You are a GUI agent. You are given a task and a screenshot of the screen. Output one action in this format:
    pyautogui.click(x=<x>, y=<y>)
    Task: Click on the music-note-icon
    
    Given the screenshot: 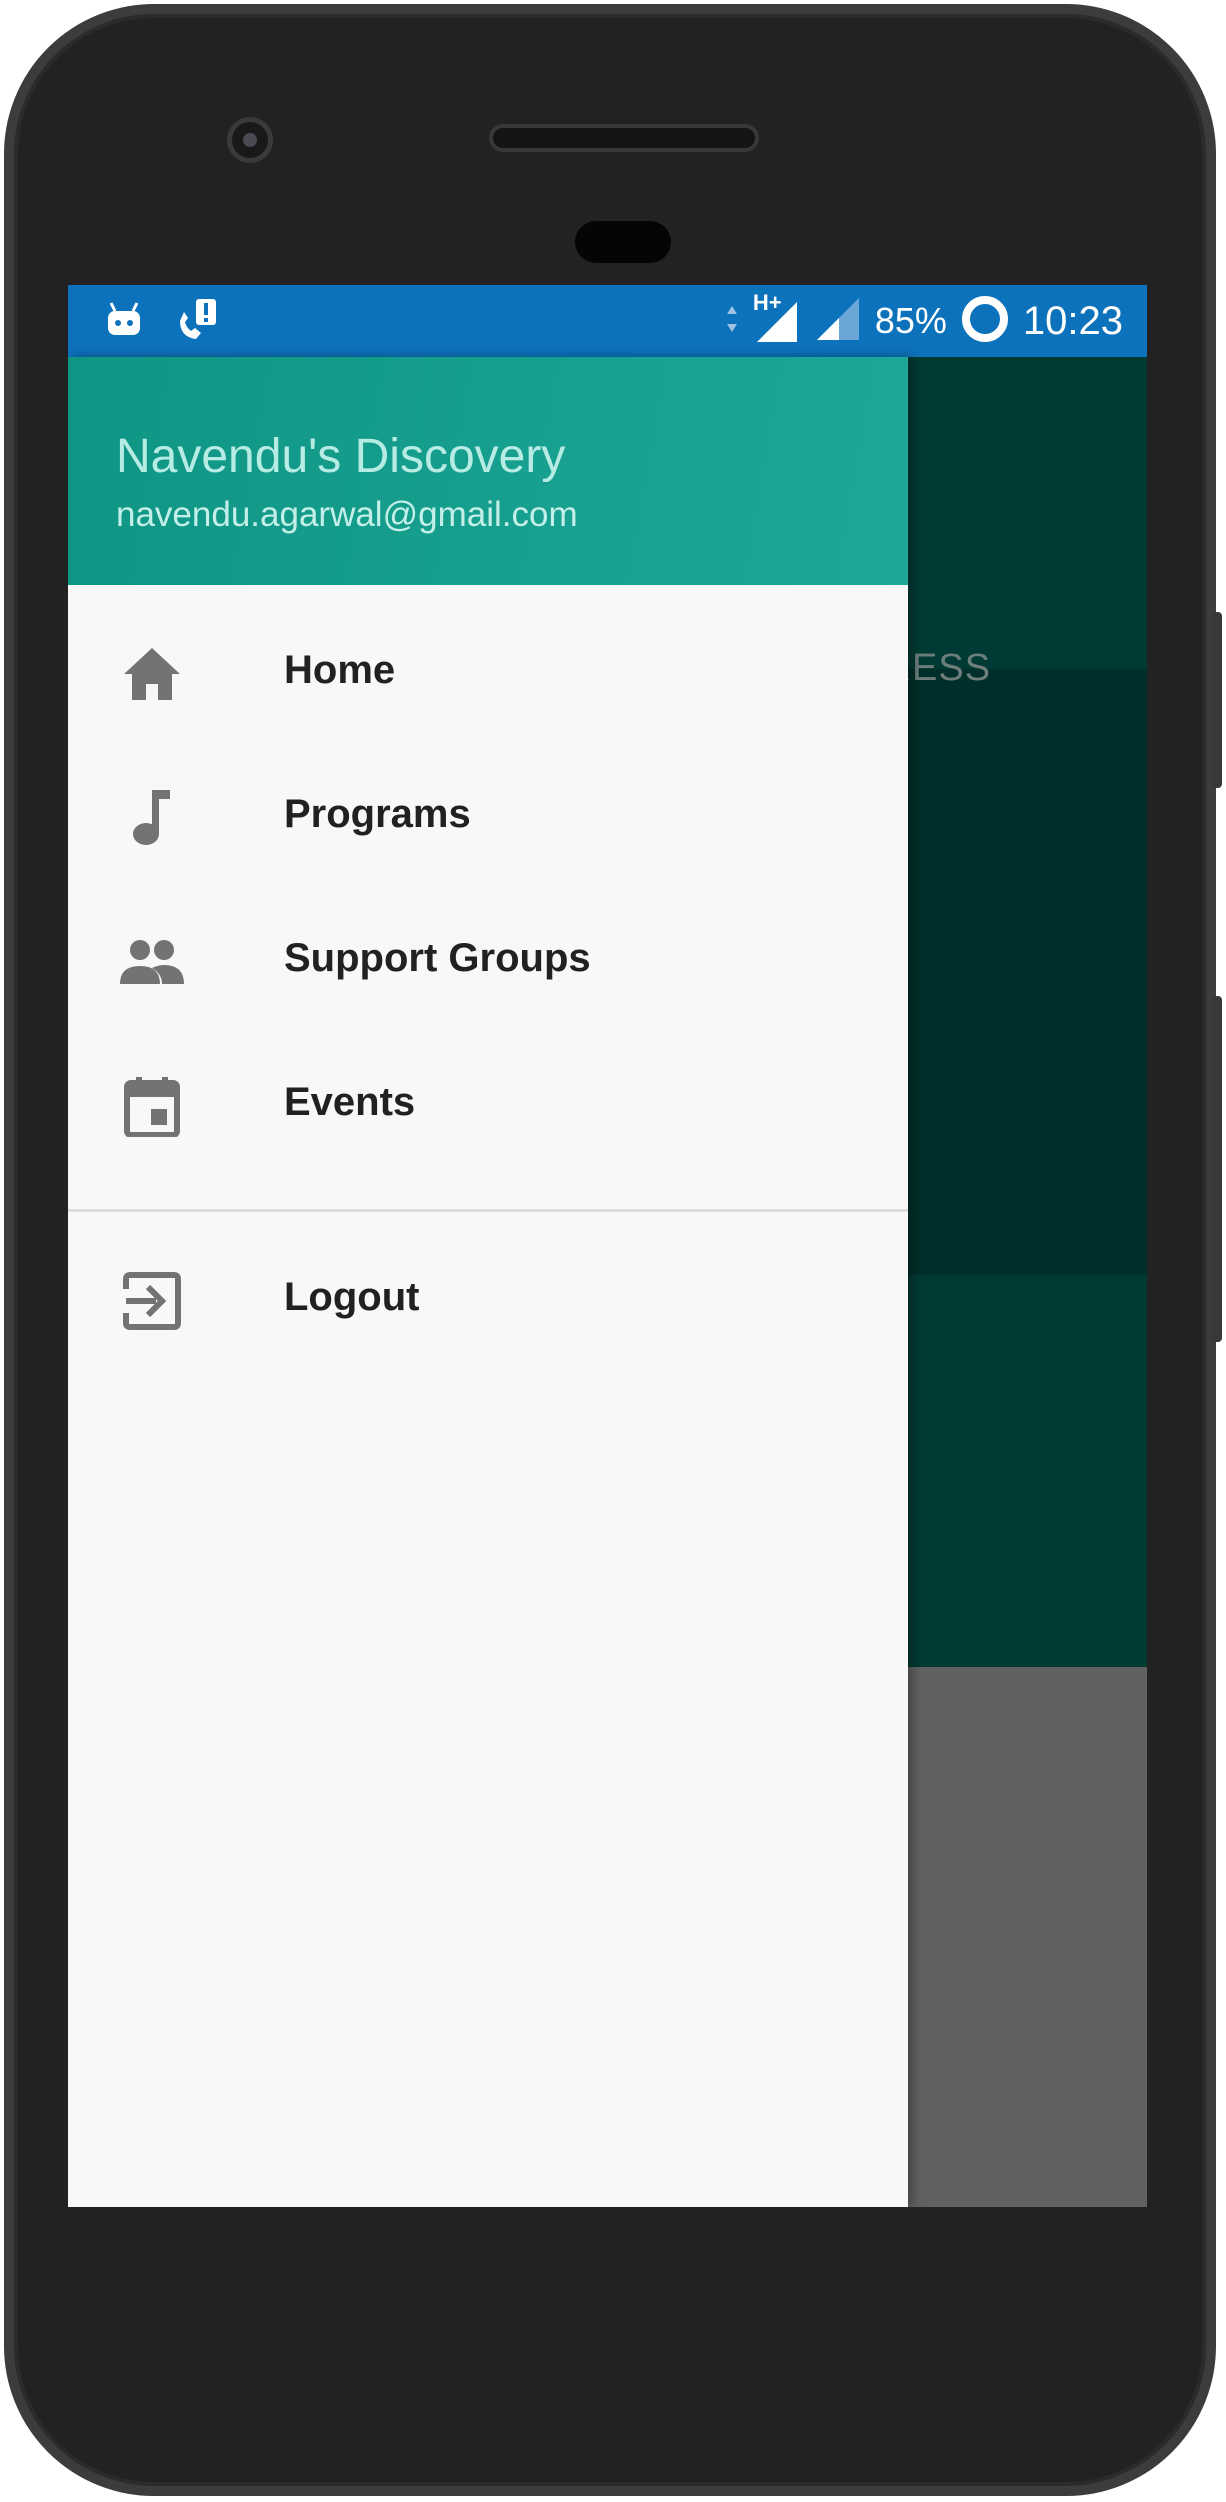 What is the action you would take?
    pyautogui.click(x=152, y=818)
    